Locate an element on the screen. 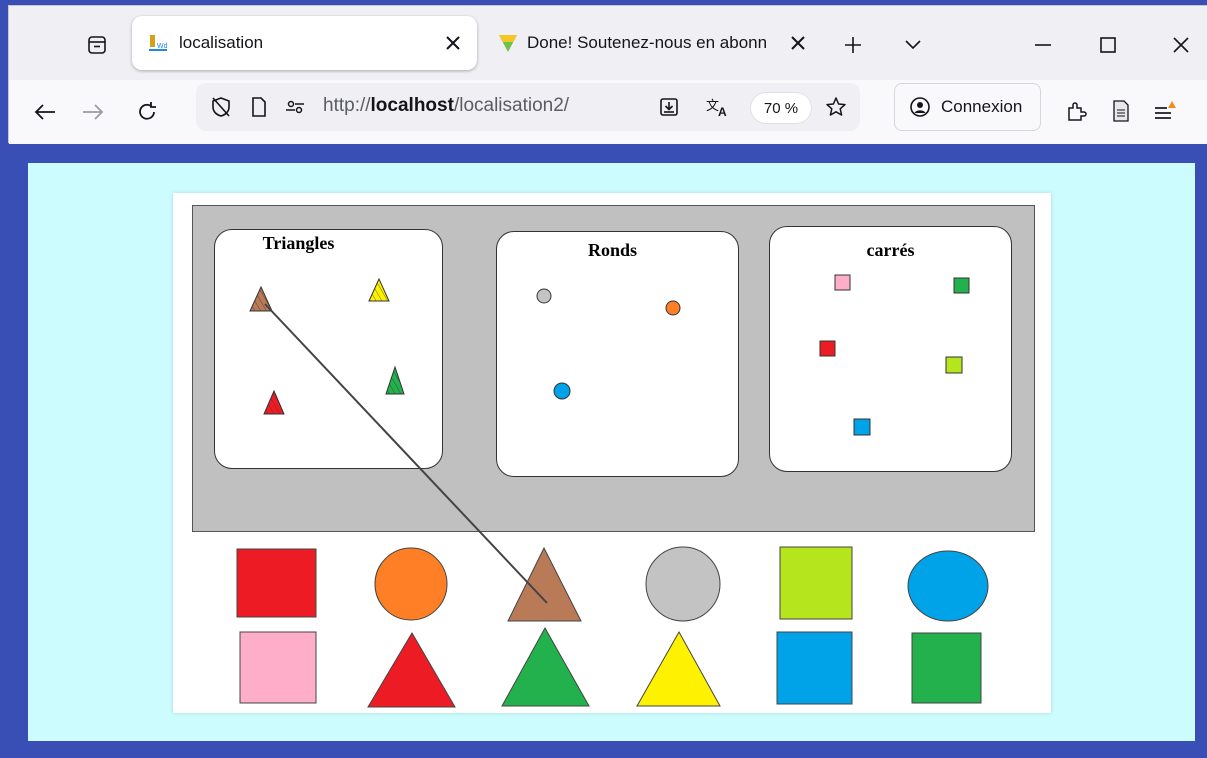 This screenshot has width=1207, height=758. small-triangle-yellow is located at coordinates (379, 289).